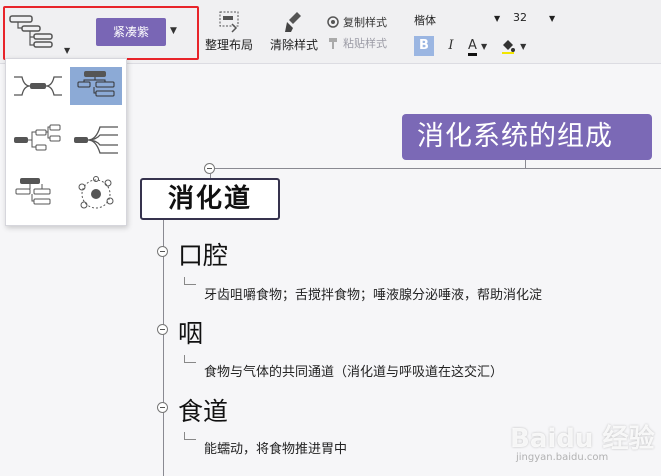  What do you see at coordinates (538, 17) in the screenshot?
I see `font-size-select: 32 ▼` at bounding box center [538, 17].